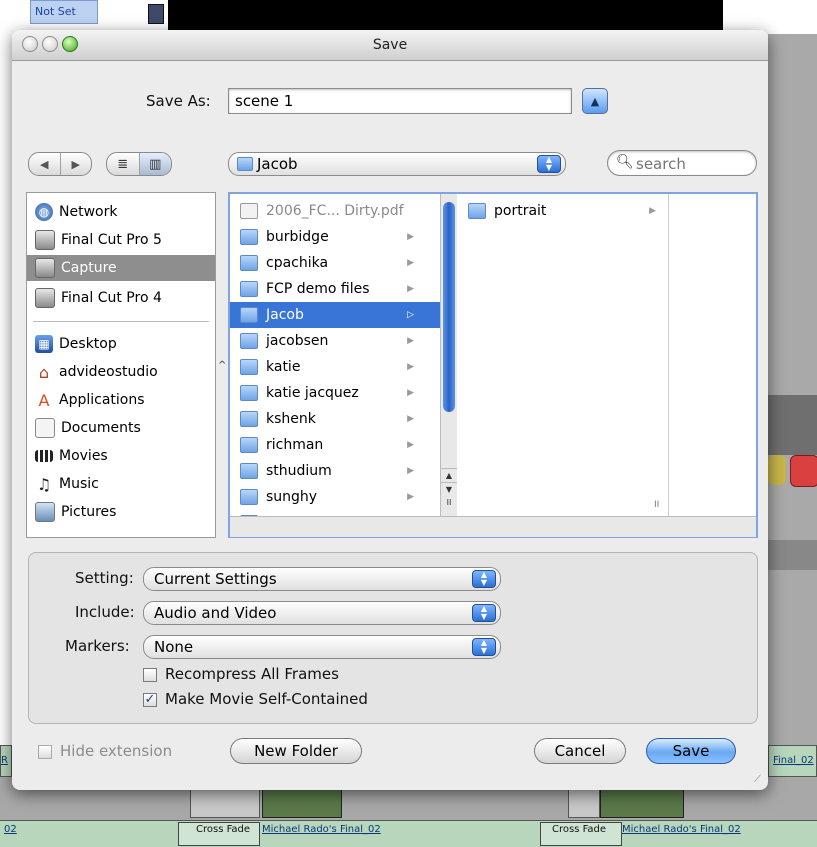  I want to click on sidebar-item-final-cut-pro-5: Final Cut Pro 5, so click(121, 240).